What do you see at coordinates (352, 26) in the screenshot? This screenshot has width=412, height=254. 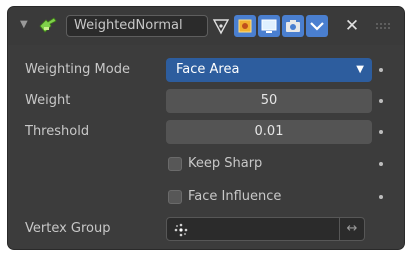 I see `close-icon: ✕` at bounding box center [352, 26].